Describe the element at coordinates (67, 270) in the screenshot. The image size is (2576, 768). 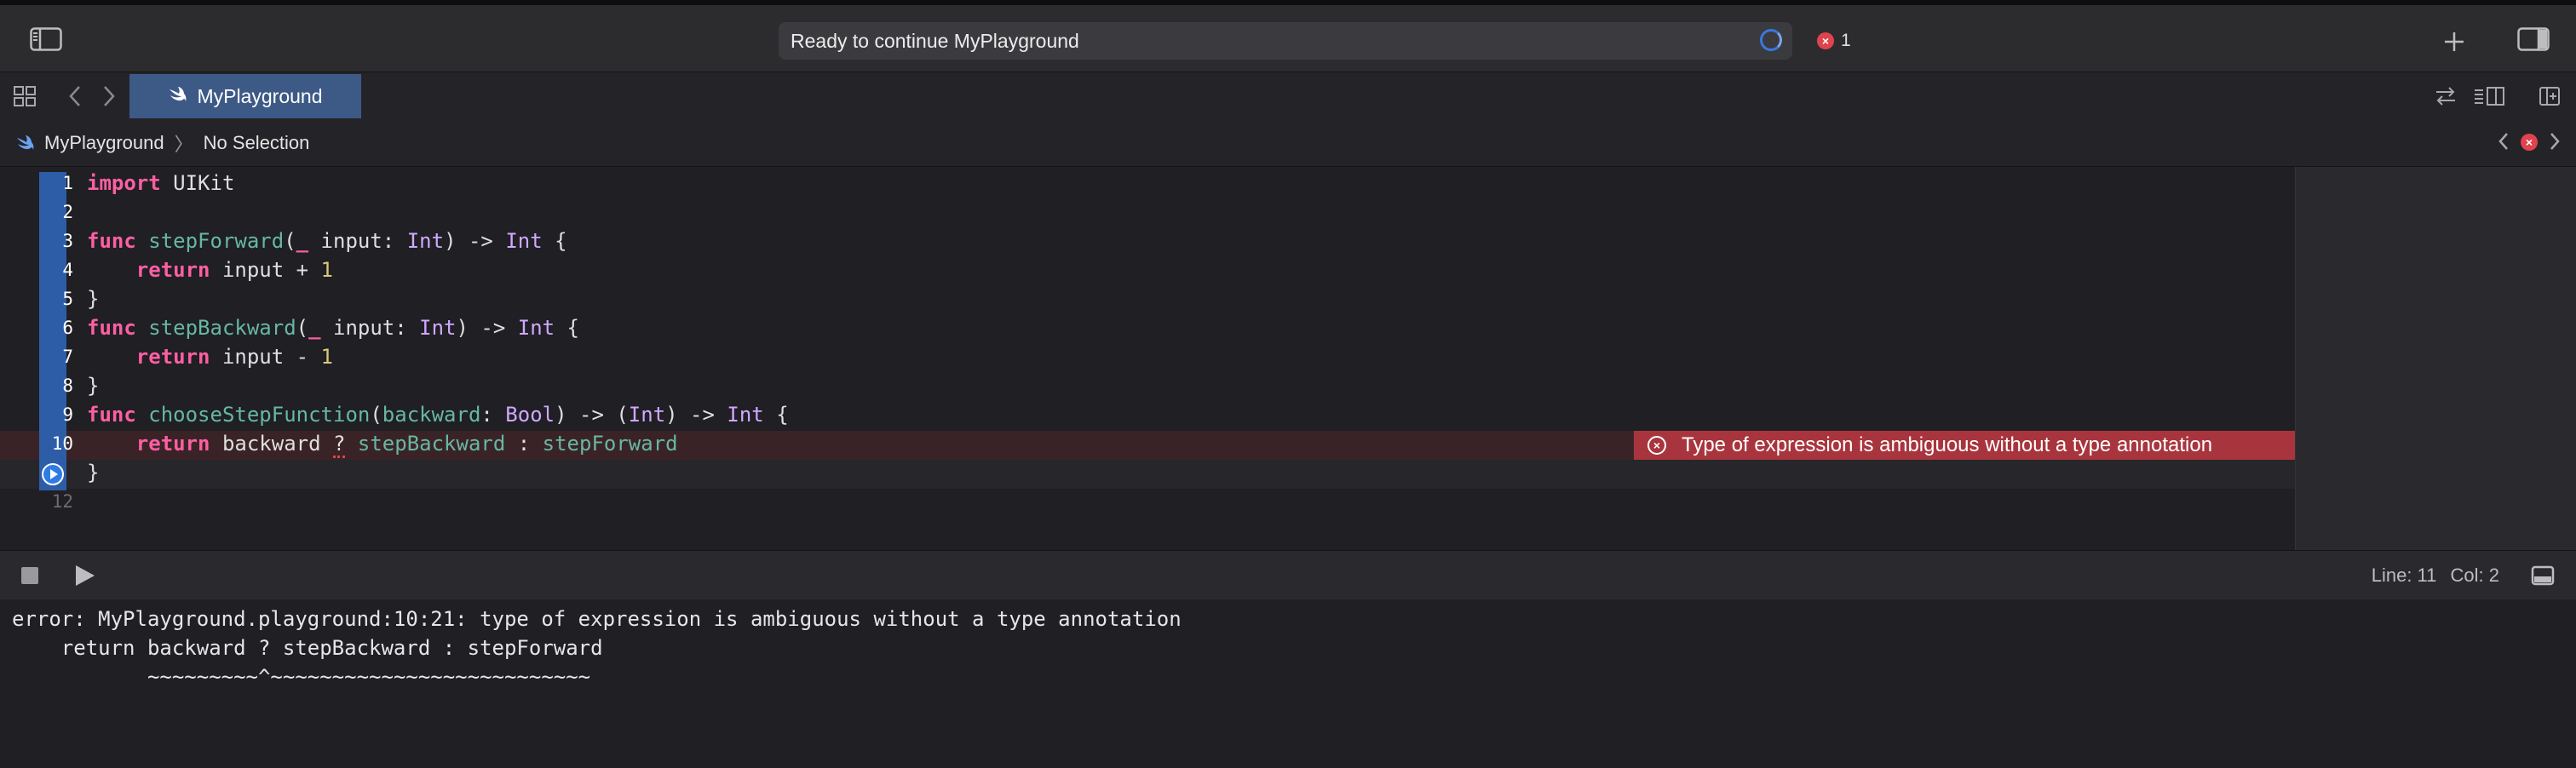
I see `line-number: 4` at that location.